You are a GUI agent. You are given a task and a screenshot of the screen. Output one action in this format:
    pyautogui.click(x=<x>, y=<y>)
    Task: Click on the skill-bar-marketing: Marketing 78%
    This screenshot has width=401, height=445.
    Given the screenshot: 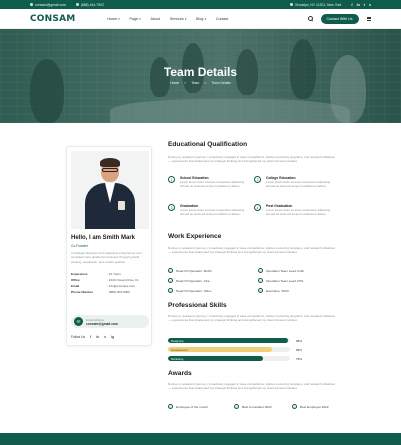 What is the action you would take?
    pyautogui.click(x=252, y=359)
    